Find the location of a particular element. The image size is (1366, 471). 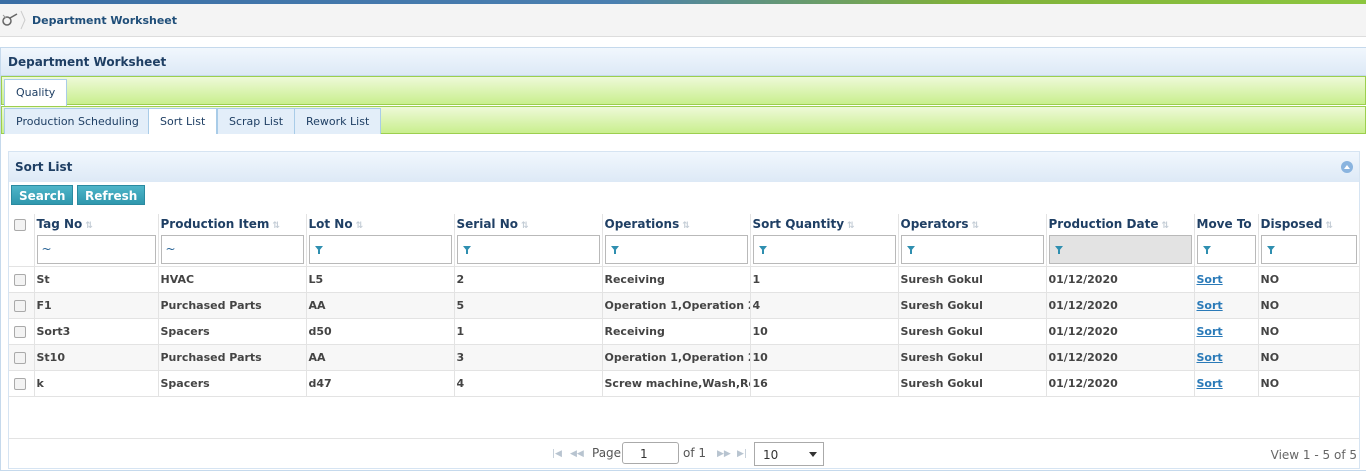

row-select-cell is located at coordinates (22, 331).